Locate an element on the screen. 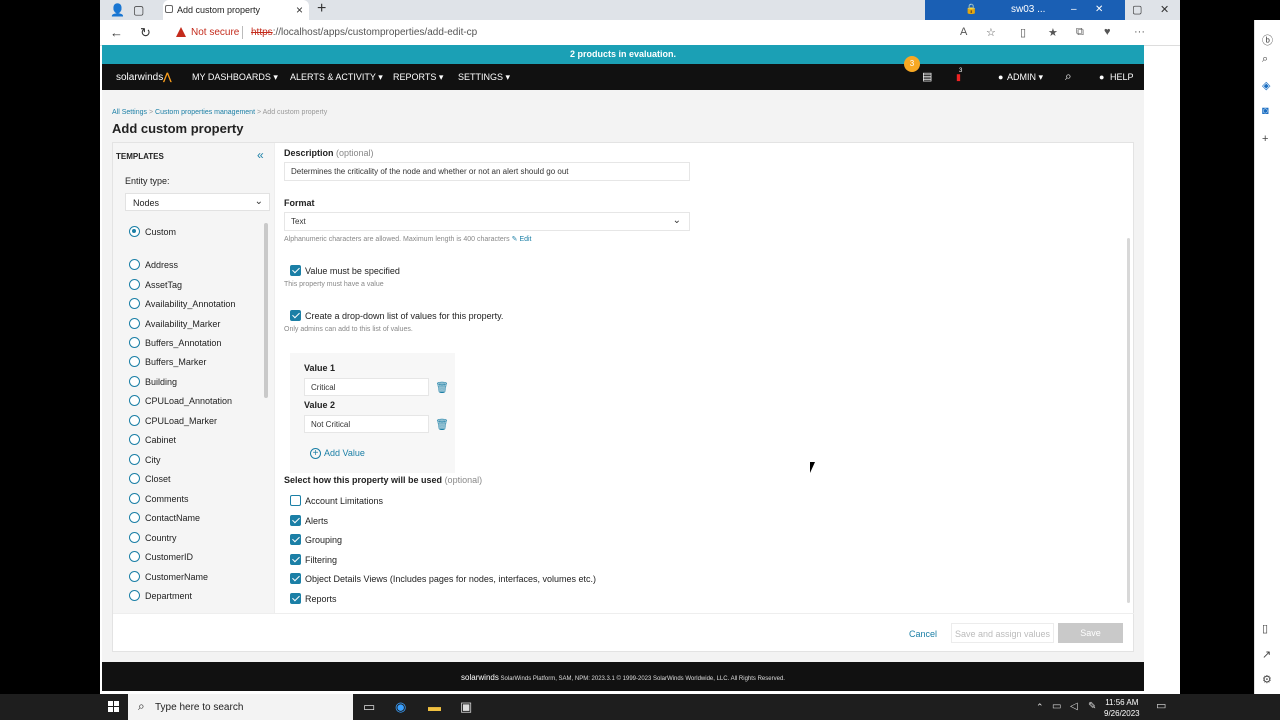 The image size is (1280, 720). close-session-icon: ✕ is located at coordinates (1099, 9).